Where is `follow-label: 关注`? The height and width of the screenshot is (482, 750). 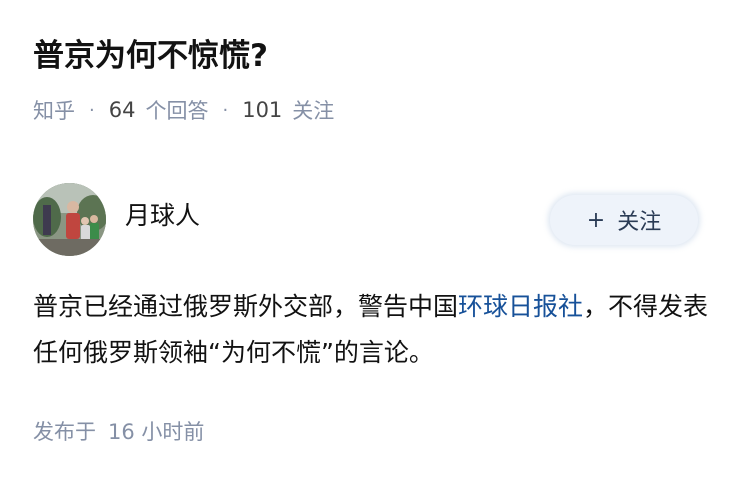 follow-label: 关注 is located at coordinates (639, 222).